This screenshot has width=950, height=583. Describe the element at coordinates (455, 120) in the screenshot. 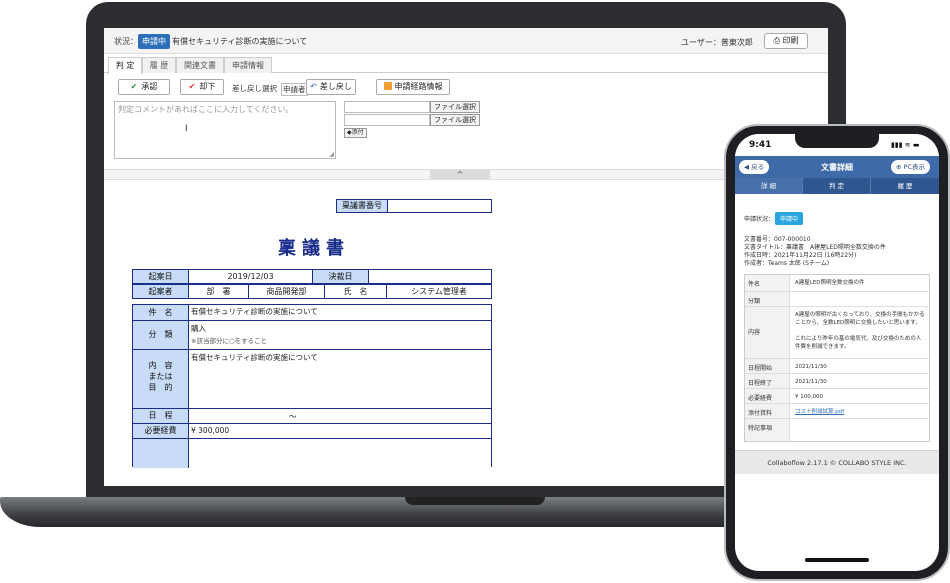

I see `file-select-button-2: ファイル選択` at that location.